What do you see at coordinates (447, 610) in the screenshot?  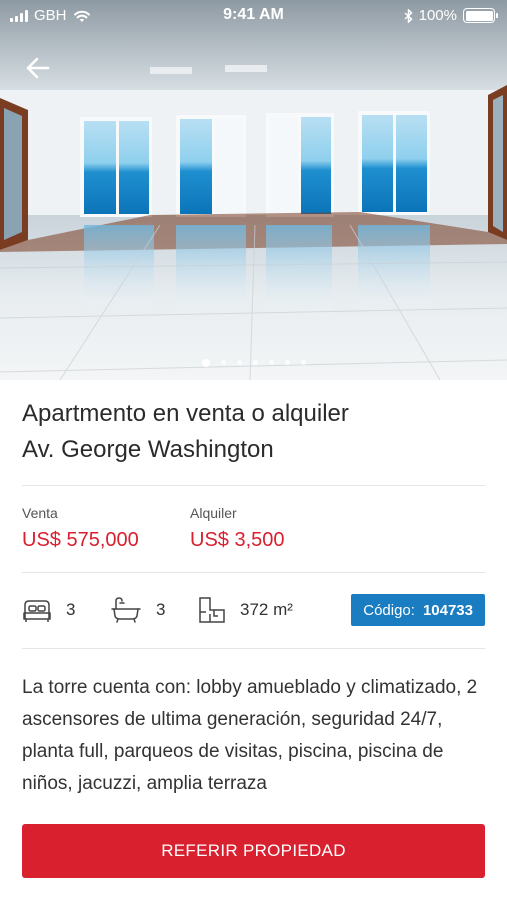 I see `code-value: 104733` at bounding box center [447, 610].